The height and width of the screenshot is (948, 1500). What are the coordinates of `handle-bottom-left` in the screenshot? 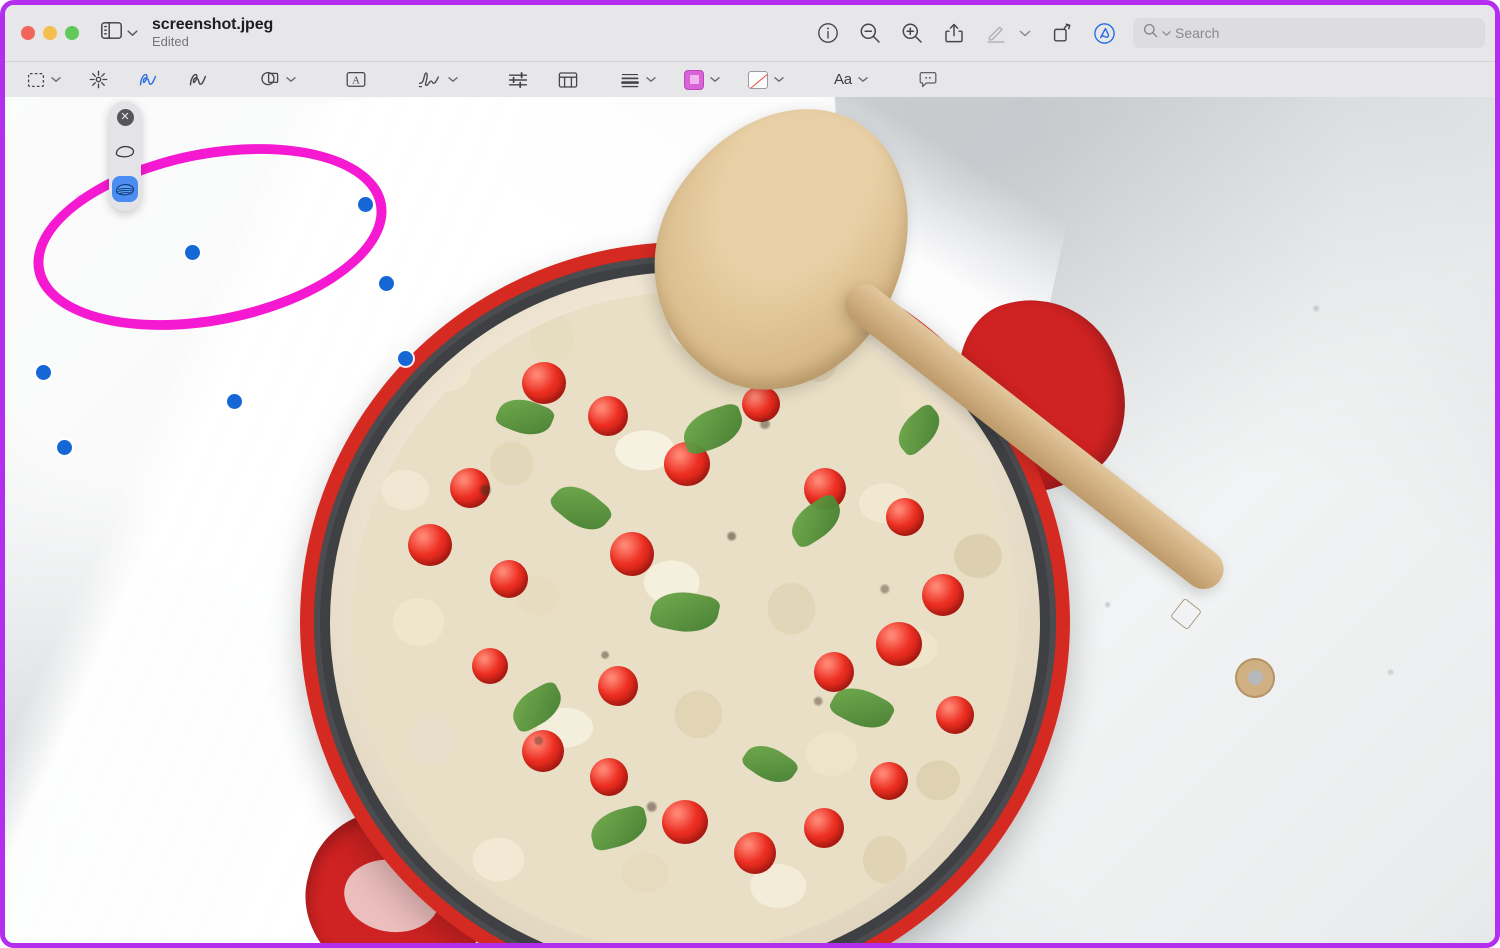 It's located at (64, 447).